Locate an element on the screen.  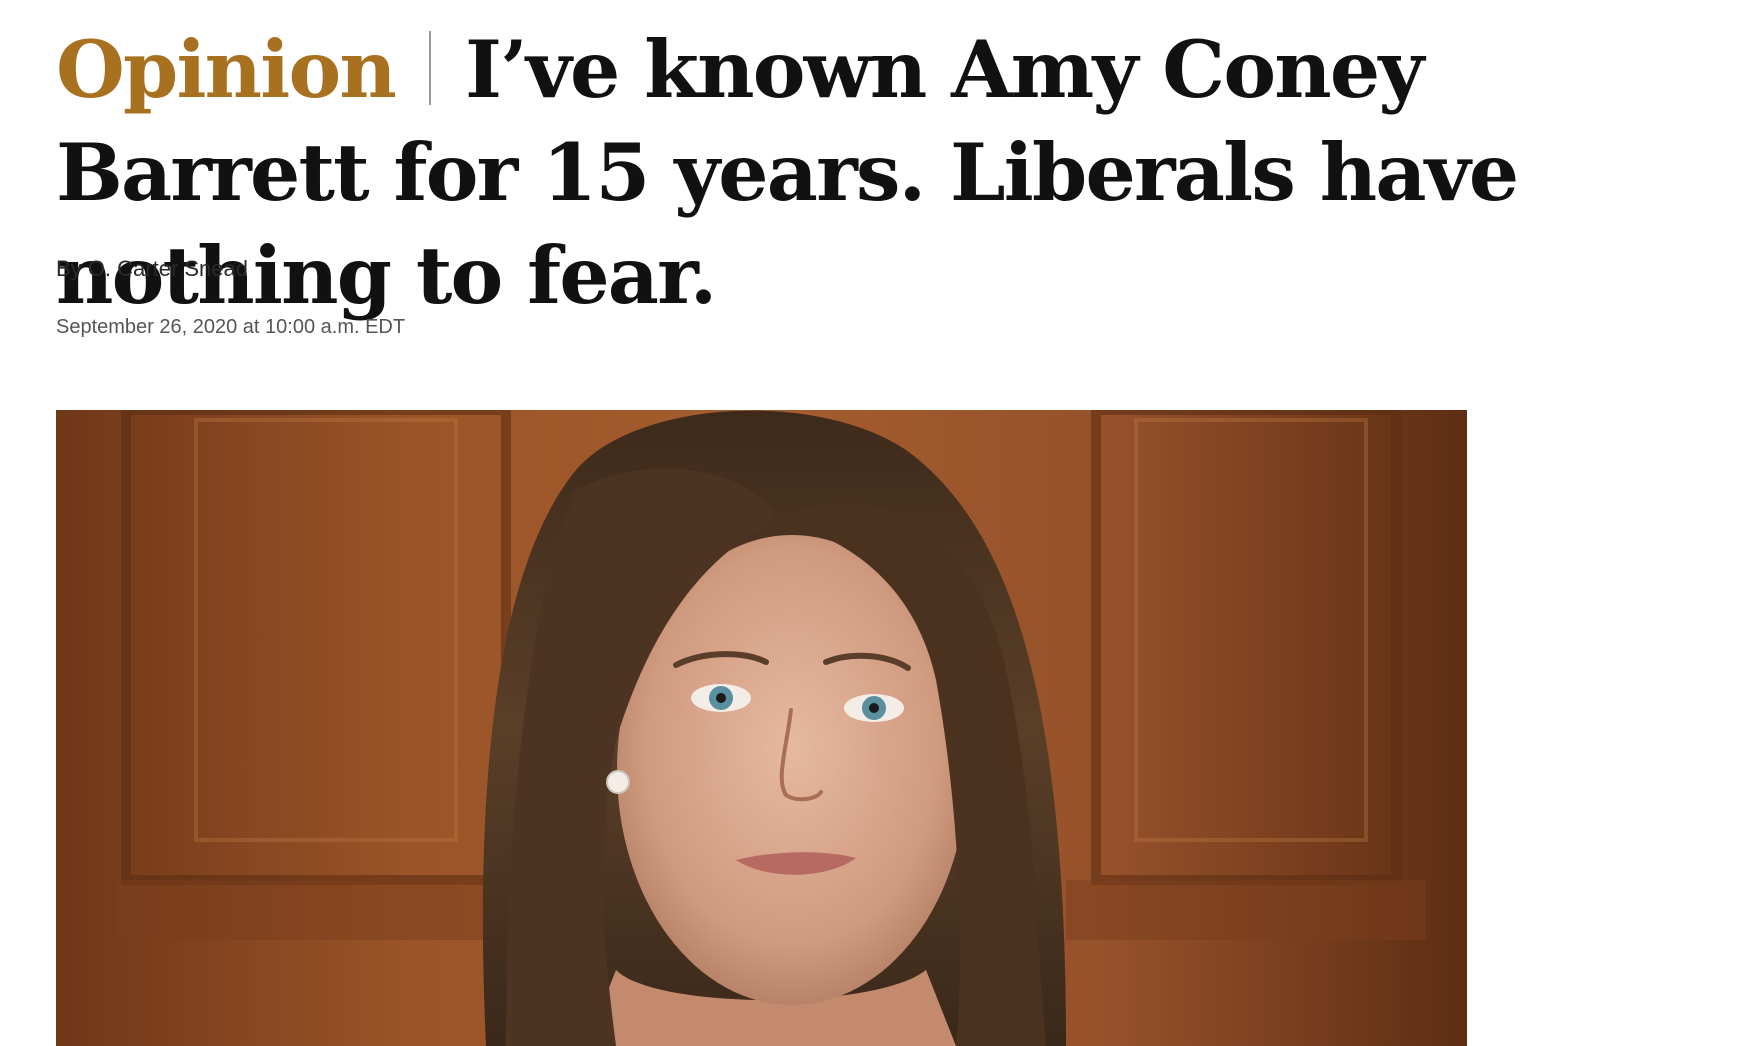
publish-timestamp: September 26, 2020 at 10:00 a.m. EDT is located at coordinates (231, 327).